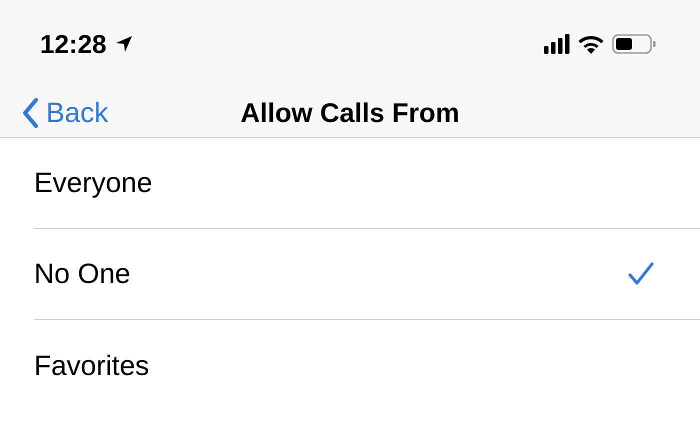 The image size is (700, 433). What do you see at coordinates (591, 44) in the screenshot?
I see `wifi-icon` at bounding box center [591, 44].